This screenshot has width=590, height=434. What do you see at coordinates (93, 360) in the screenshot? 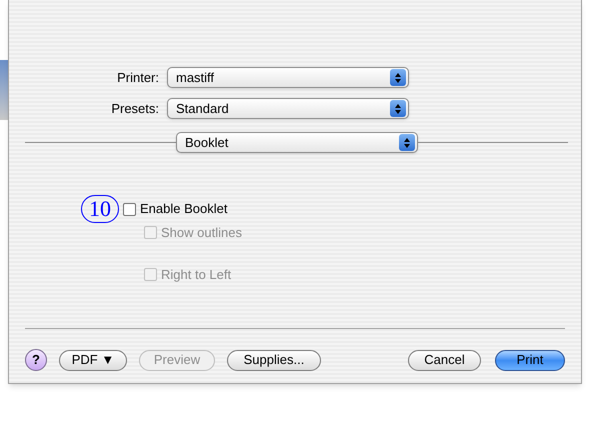
I see `pdf-menu-button: PDF ▼` at bounding box center [93, 360].